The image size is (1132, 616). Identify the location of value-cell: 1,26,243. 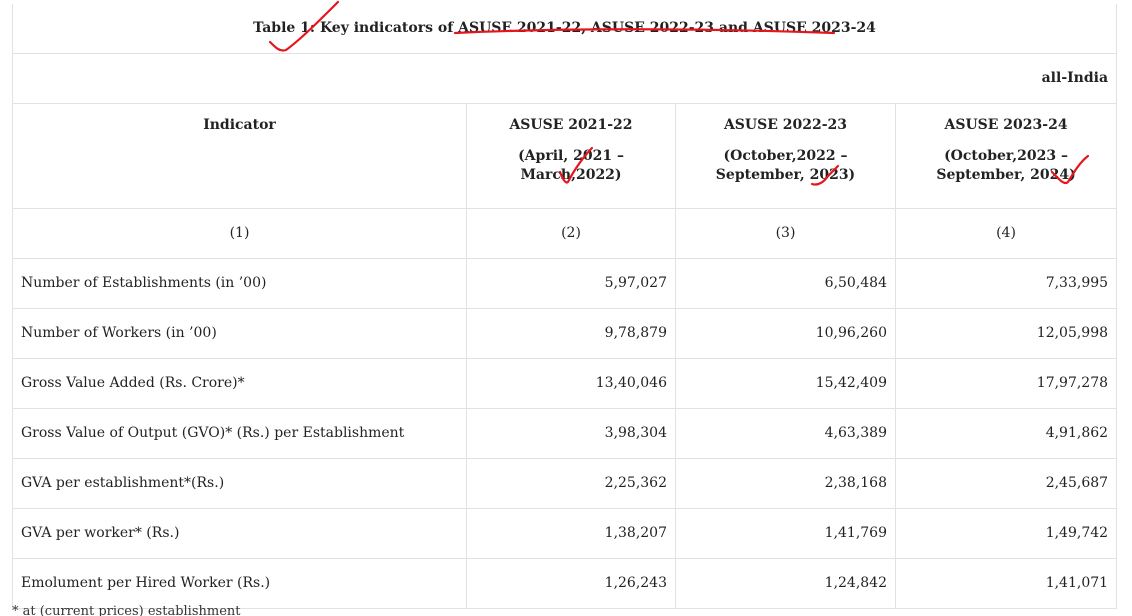
(571, 583).